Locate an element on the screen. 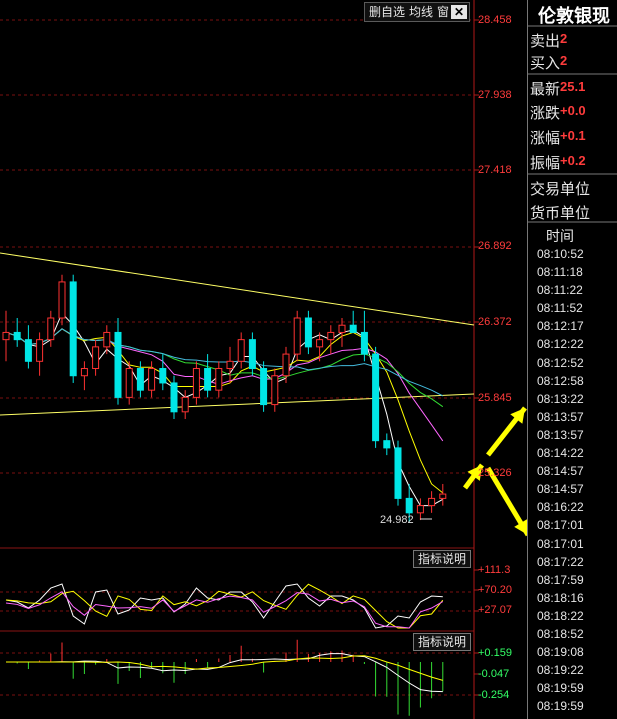 The image size is (617, 719). quote-row-amplitude: 振幅 +0.2 is located at coordinates (558, 162).